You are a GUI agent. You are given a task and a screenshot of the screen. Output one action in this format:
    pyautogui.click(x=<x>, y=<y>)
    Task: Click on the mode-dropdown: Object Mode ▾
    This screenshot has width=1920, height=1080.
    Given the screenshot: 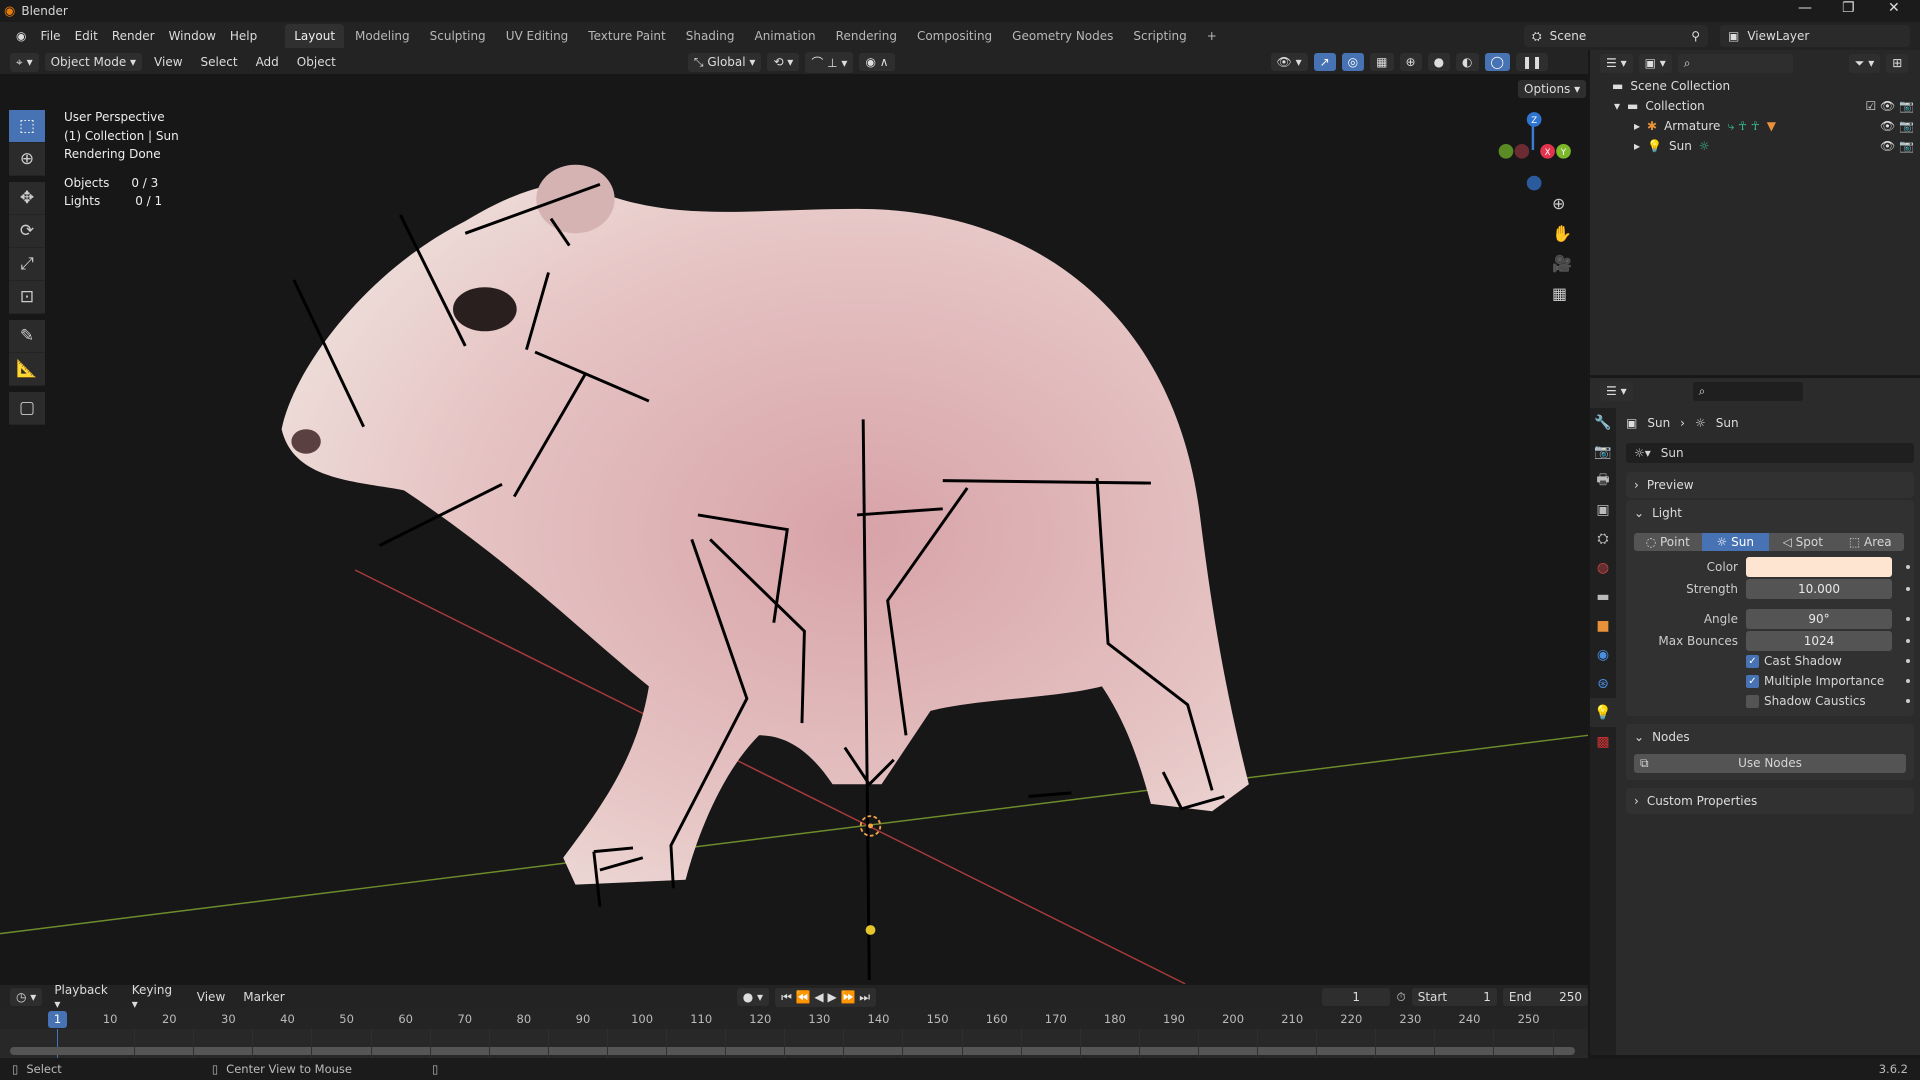 What is the action you would take?
    pyautogui.click(x=93, y=62)
    